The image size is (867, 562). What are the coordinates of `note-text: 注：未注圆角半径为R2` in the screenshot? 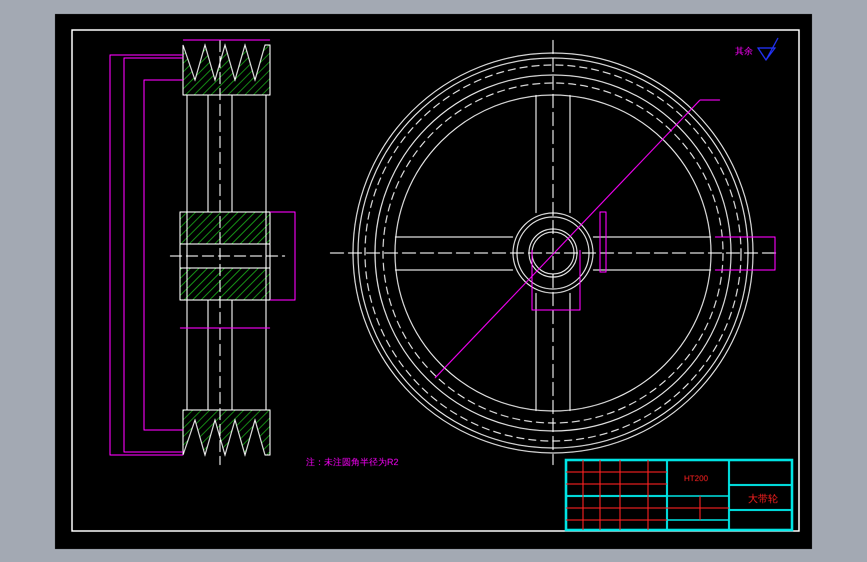 It's located at (352, 461).